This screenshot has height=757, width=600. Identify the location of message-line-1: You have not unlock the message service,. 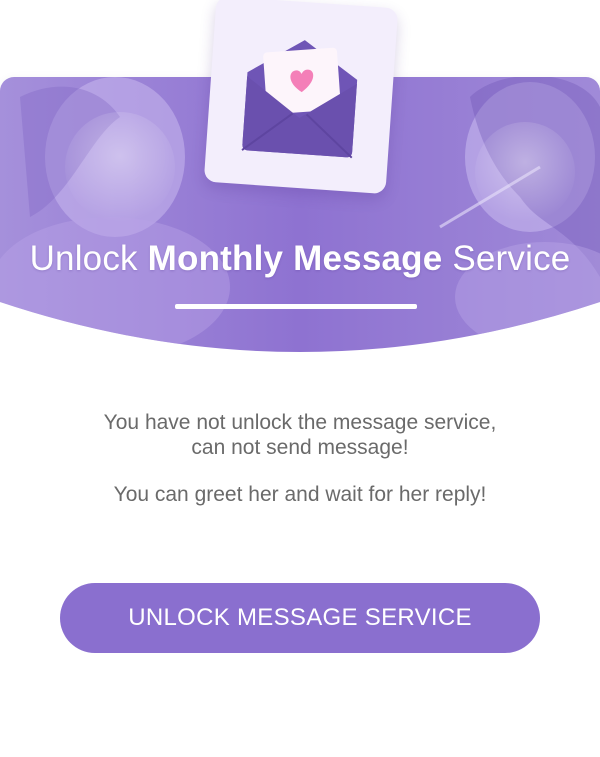
(300, 422).